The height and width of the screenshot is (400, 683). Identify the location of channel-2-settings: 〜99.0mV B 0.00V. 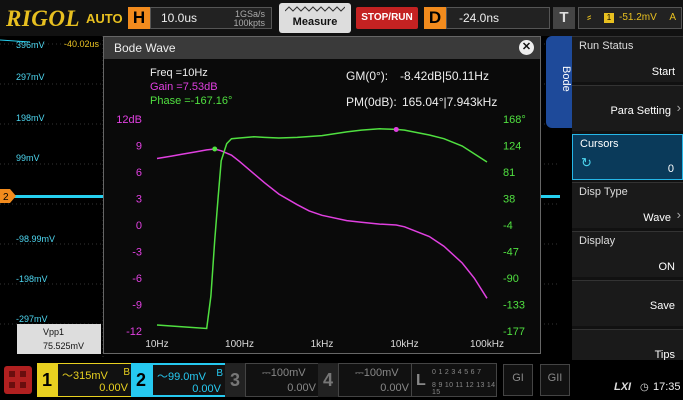
(190, 380).